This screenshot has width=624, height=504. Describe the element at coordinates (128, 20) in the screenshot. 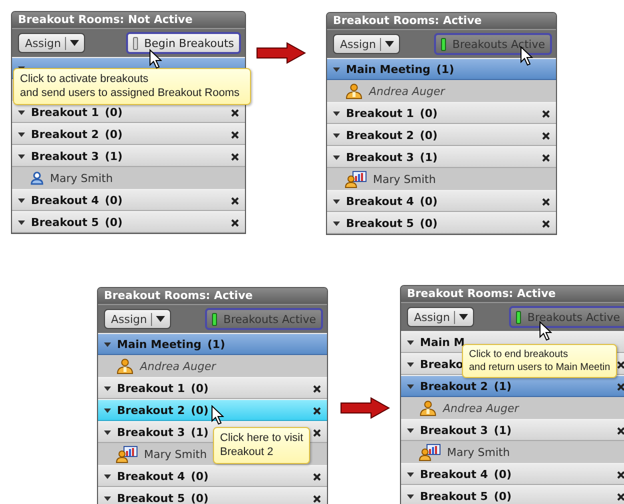

I see `panel-title: Breakout Rooms: Not Active` at that location.